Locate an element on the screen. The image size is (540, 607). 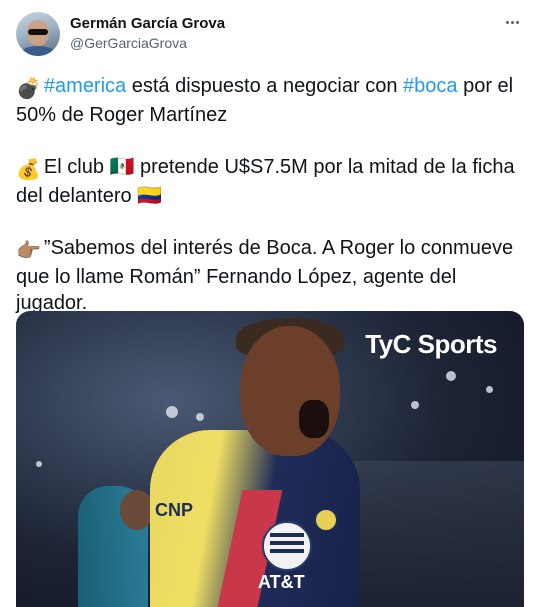
avatar is located at coordinates (38, 34).